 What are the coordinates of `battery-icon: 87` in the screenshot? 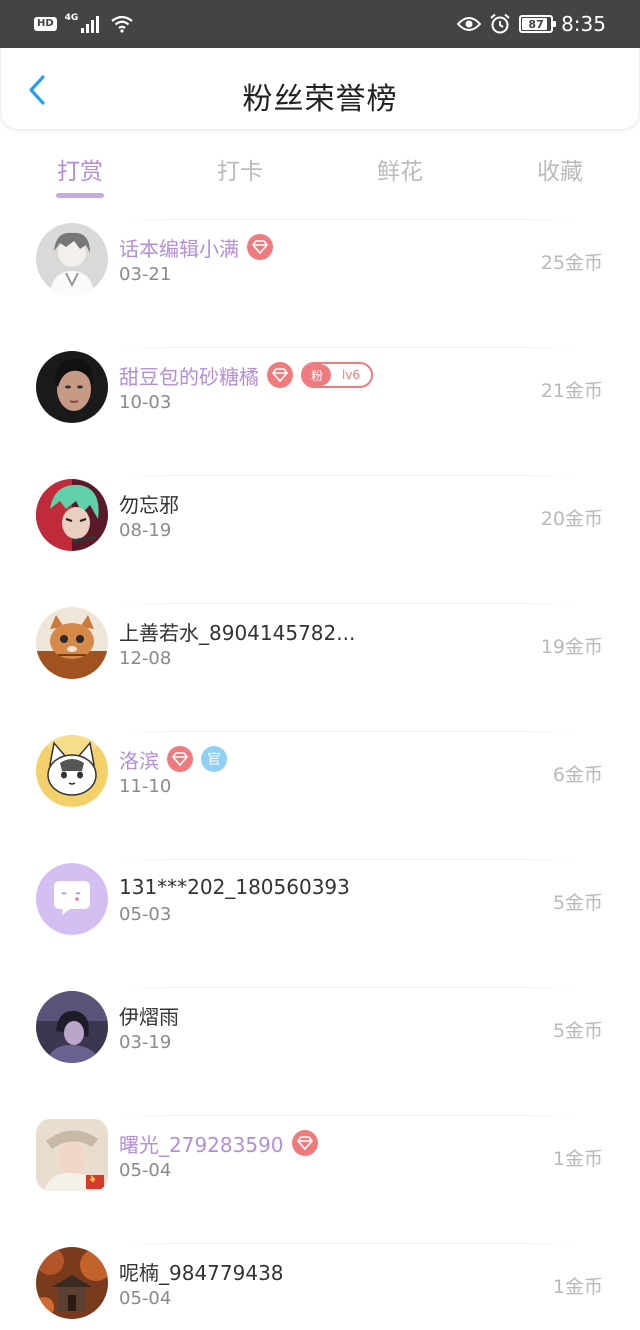 It's located at (538, 24).